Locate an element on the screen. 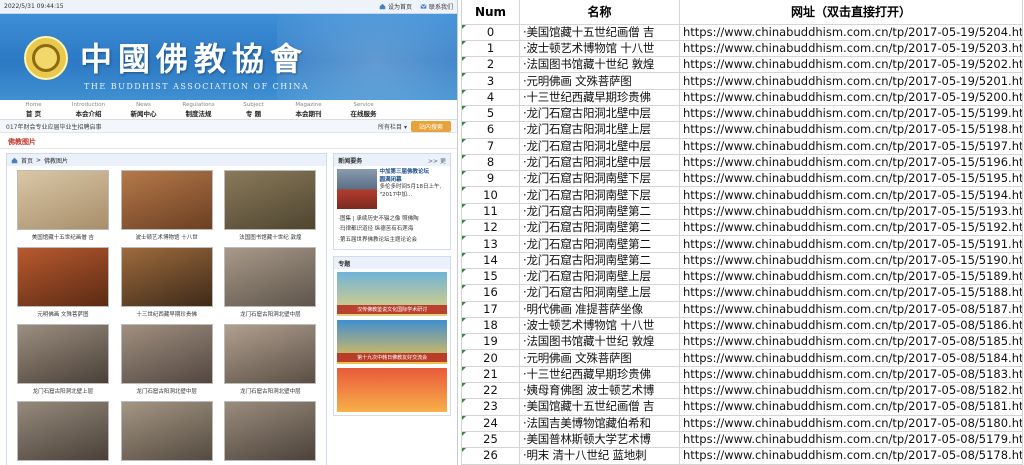 Image resolution: width=1024 pixels, height=465 pixels. cell-num: 8 is located at coordinates (490, 162).